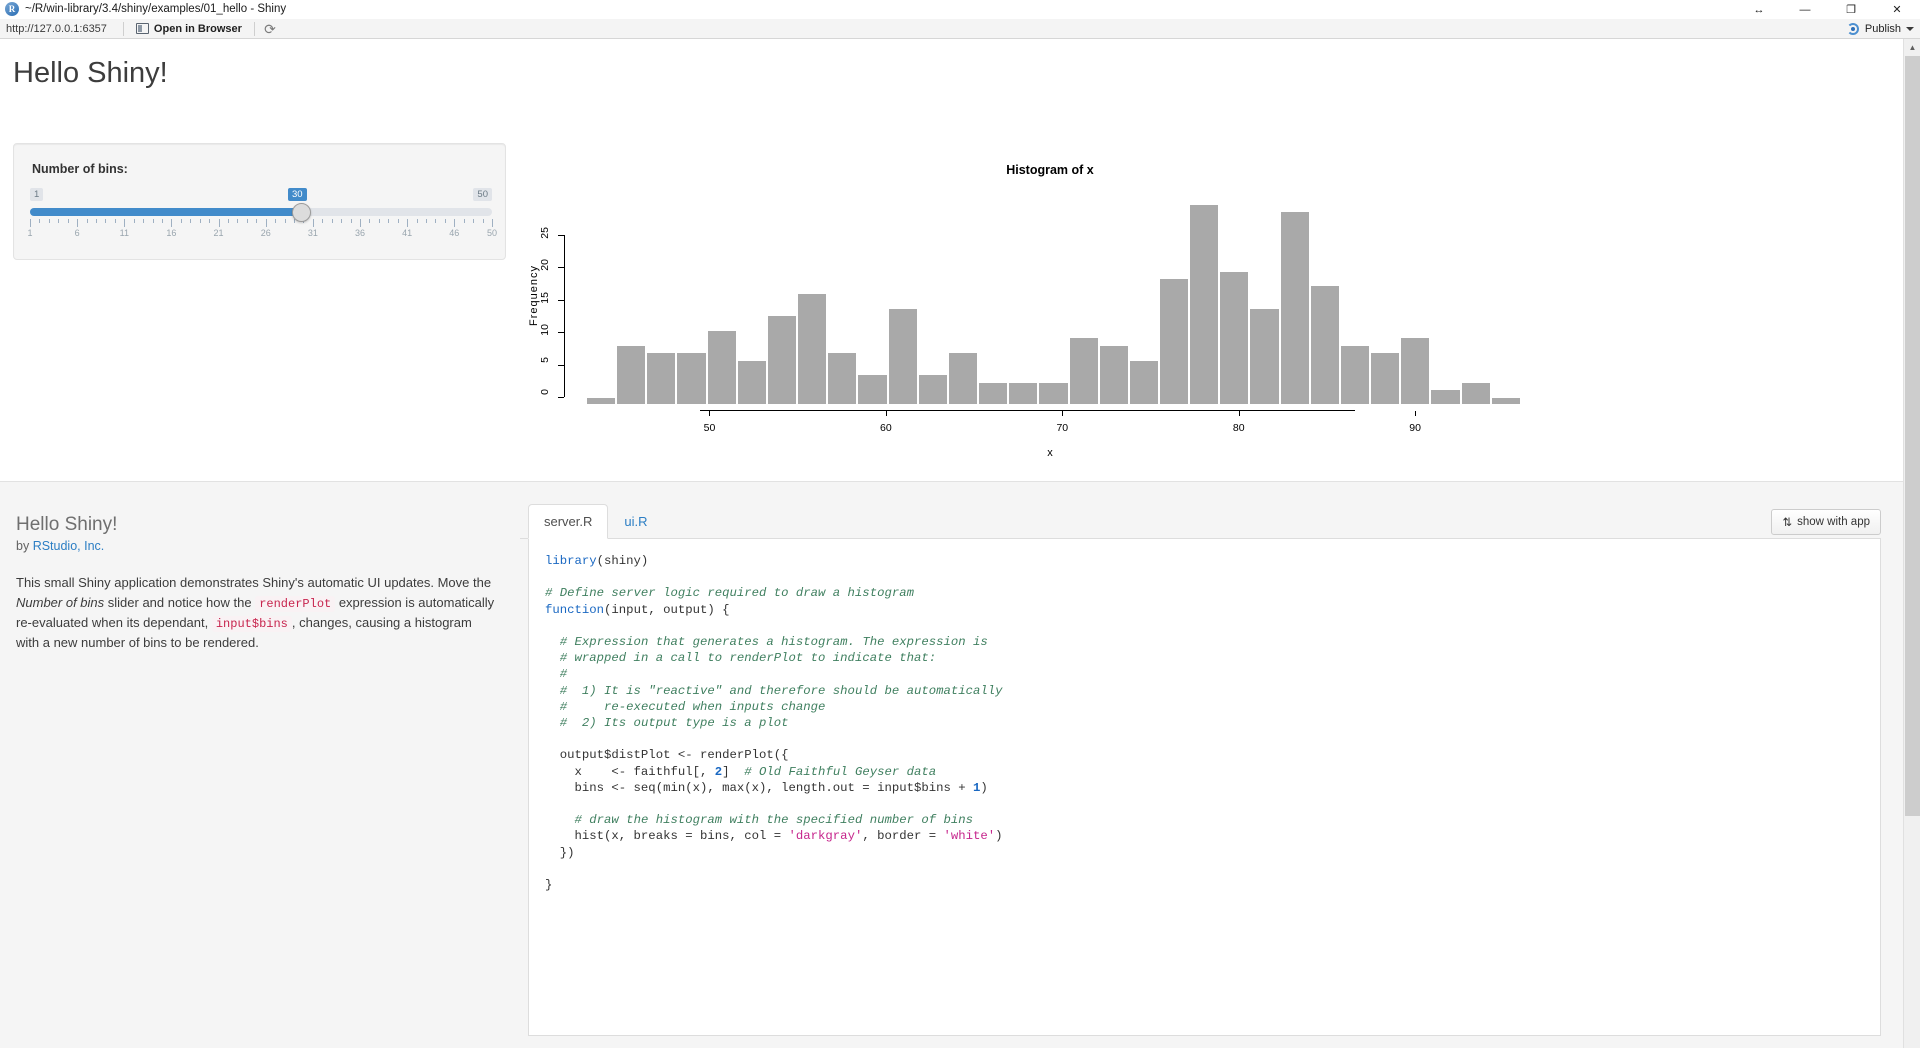 This screenshot has width=1920, height=1048. What do you see at coordinates (999, 836) in the screenshot?
I see `code-token: )` at bounding box center [999, 836].